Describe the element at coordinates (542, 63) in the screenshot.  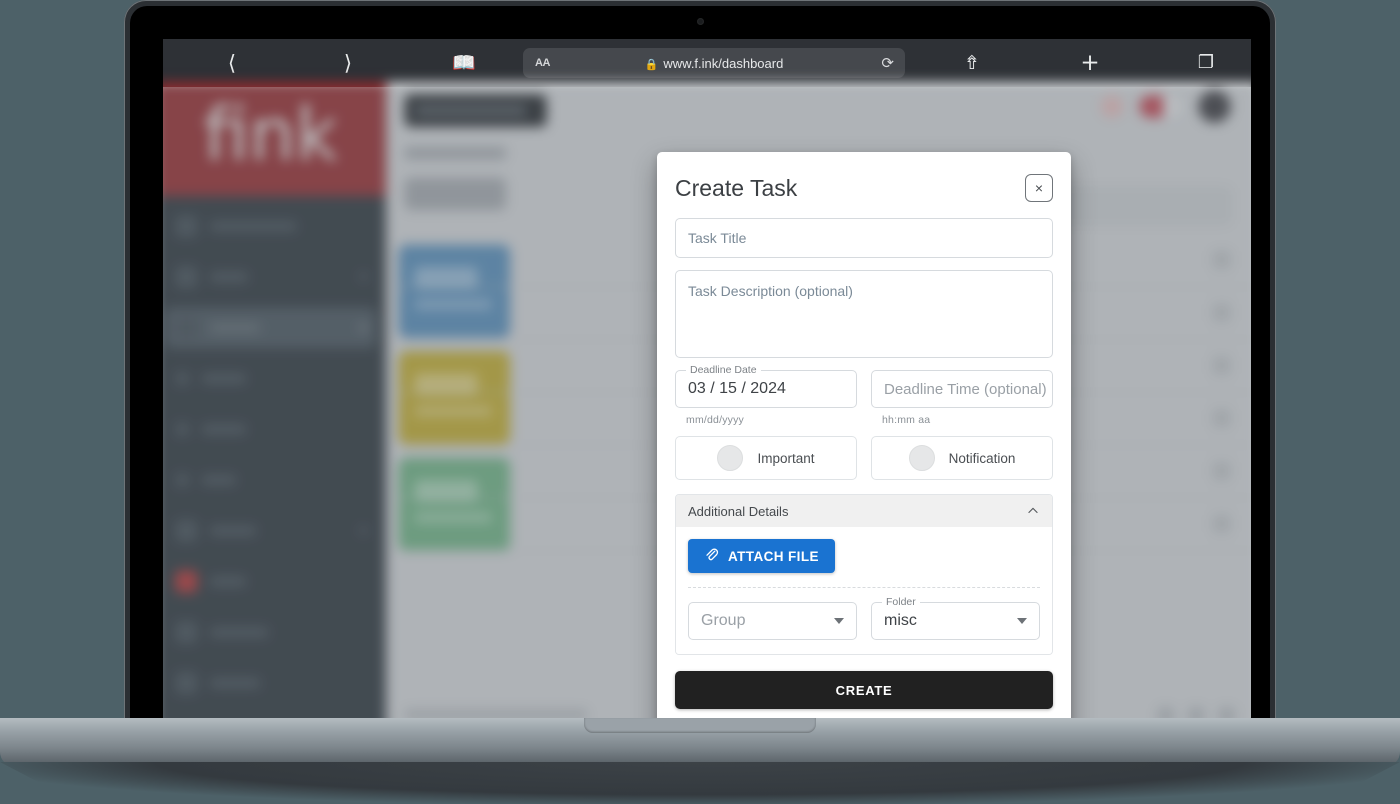
I see `text-size-icon: AA` at that location.